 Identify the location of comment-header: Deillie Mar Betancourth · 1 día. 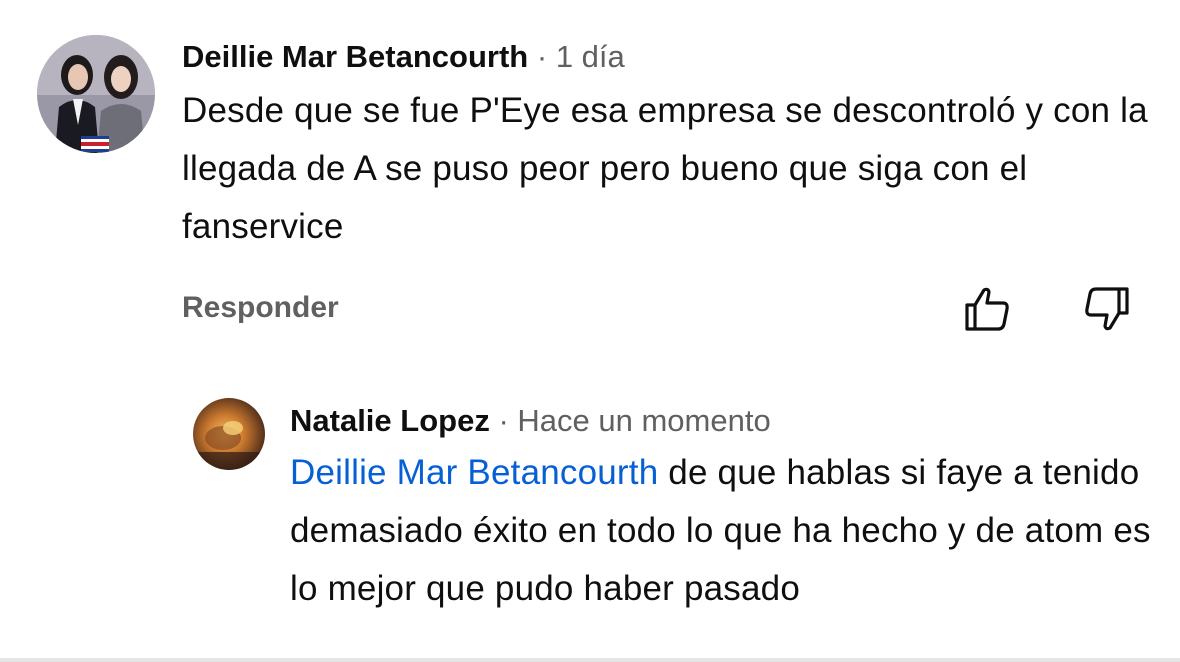
(403, 56).